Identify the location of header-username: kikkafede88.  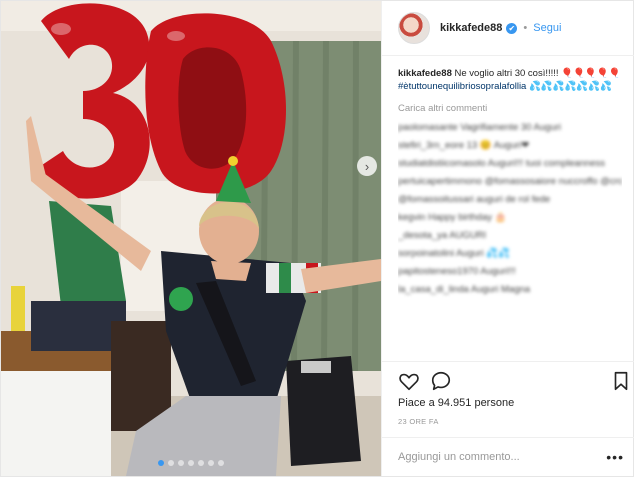
(471, 28).